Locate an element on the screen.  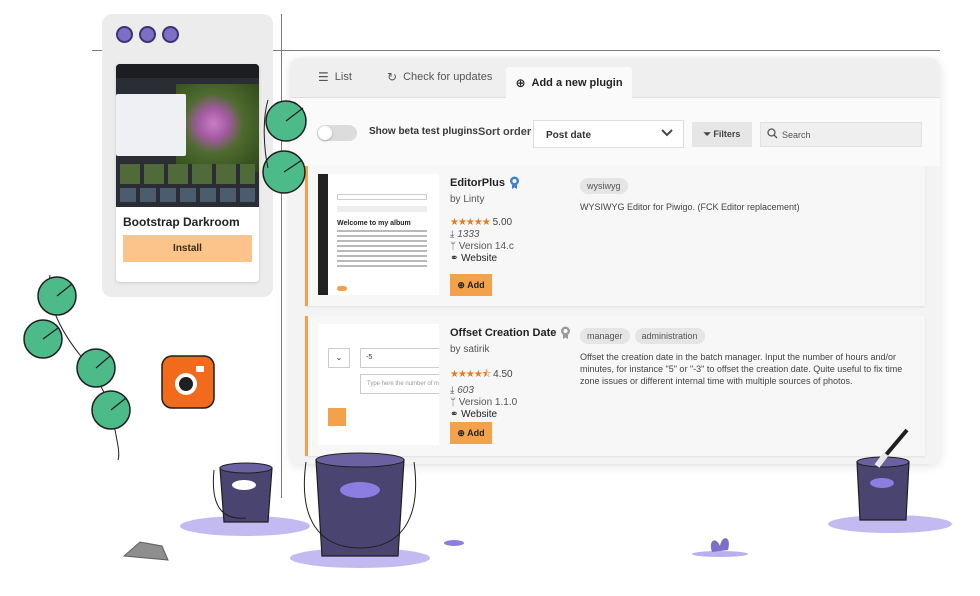
plugin-thumbnail: Welcome to my album is located at coordinates (378, 234).